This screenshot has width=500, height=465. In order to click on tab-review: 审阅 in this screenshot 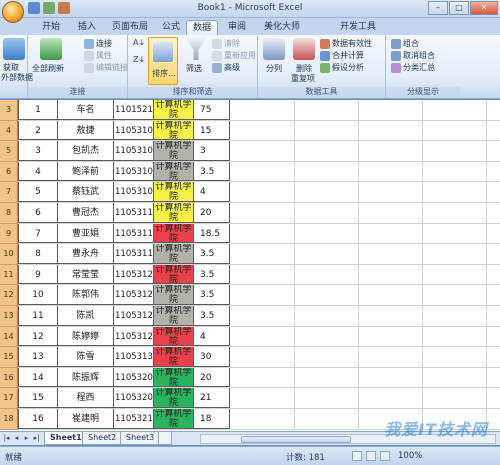, I will do `click(237, 27)`.